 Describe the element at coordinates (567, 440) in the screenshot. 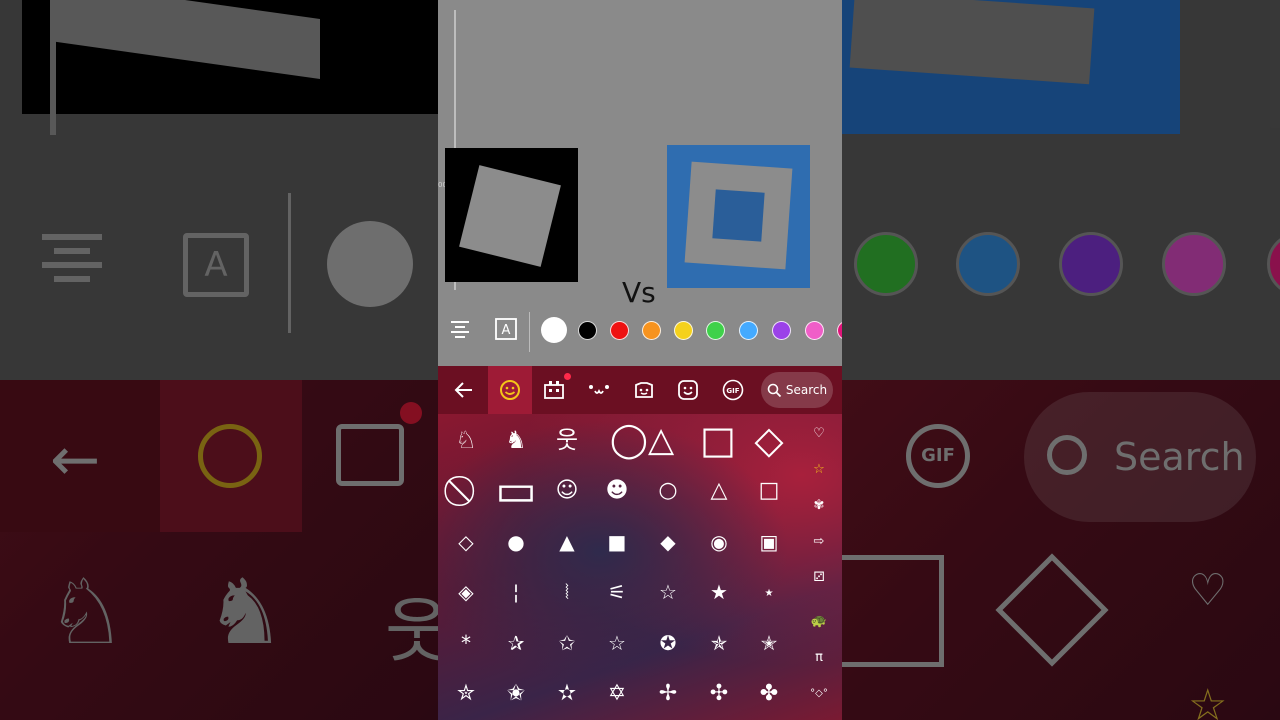

I see `symbol-key: 웃` at that location.